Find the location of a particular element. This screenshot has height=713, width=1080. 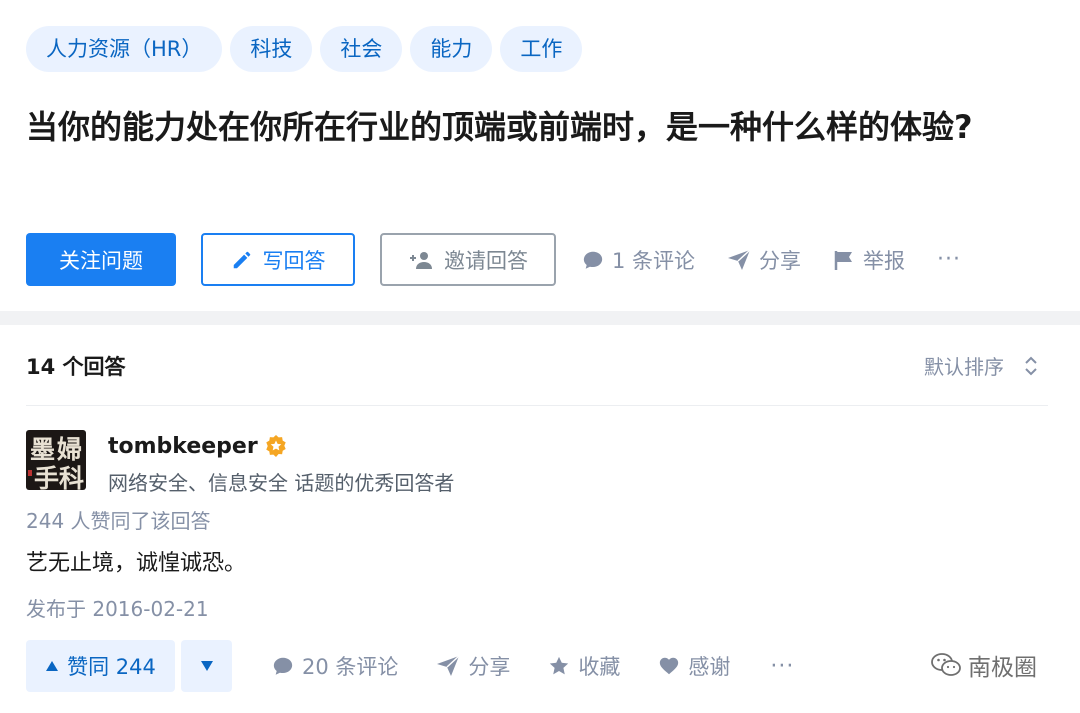

write-answer-label: 写回答 is located at coordinates (294, 260).